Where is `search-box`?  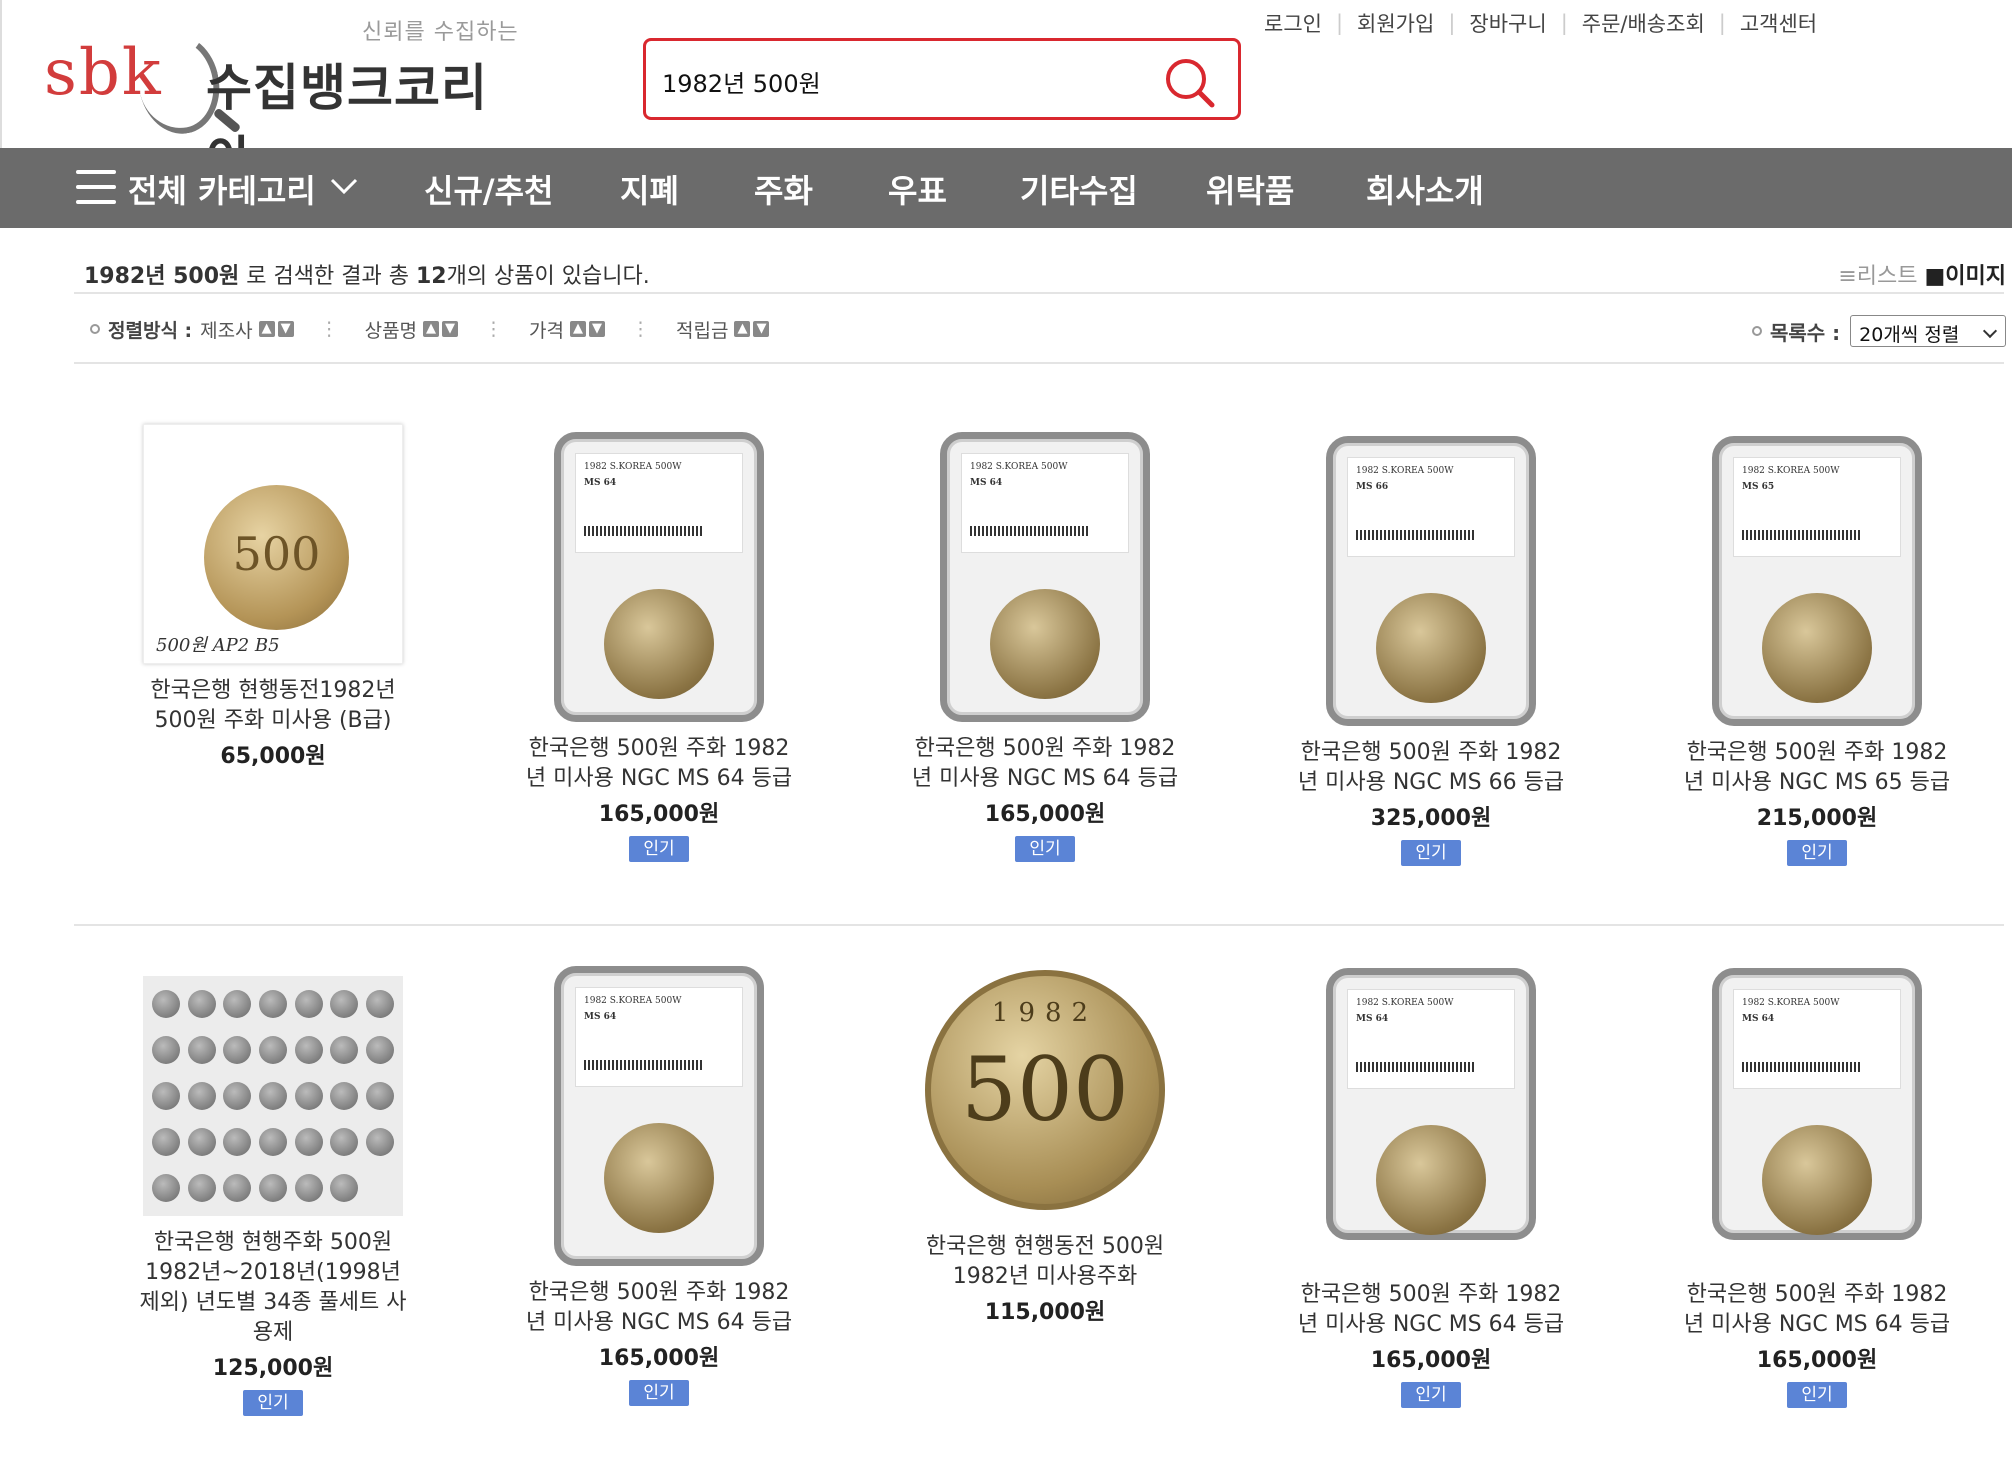
search-box is located at coordinates (942, 79).